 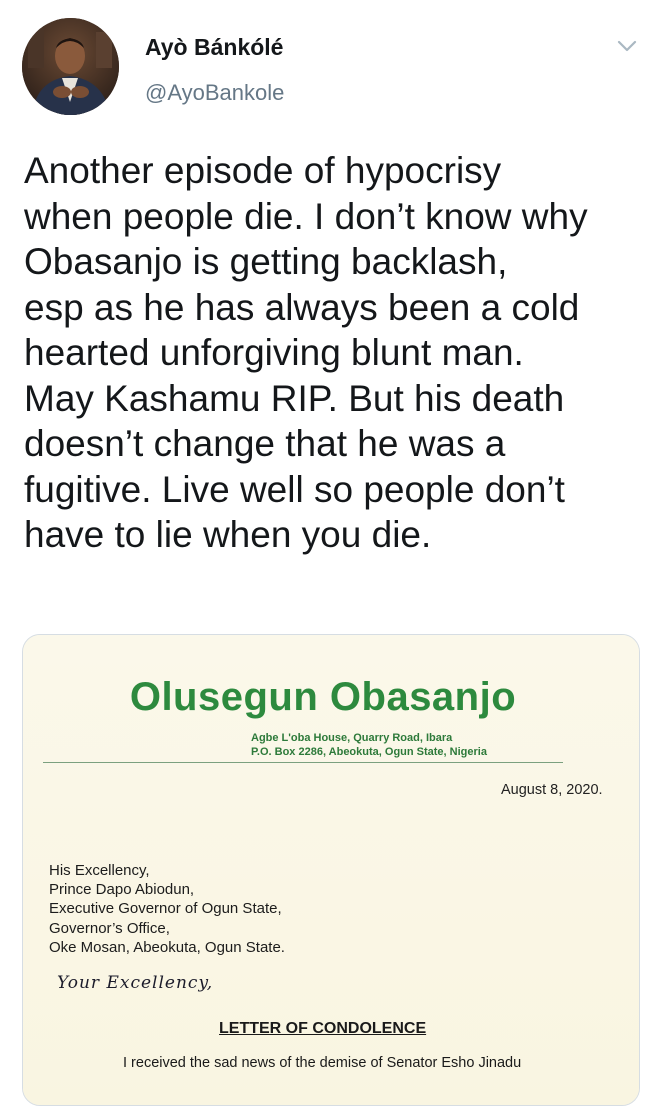 I want to click on avatar, so click(x=70, y=66).